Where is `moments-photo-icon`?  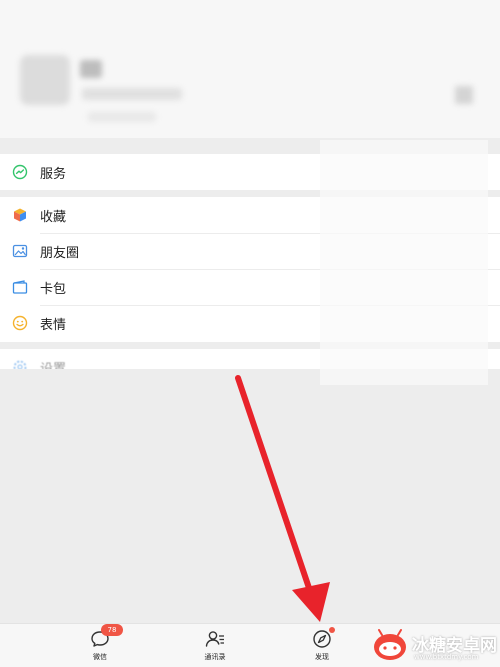
moments-photo-icon is located at coordinates (20, 251).